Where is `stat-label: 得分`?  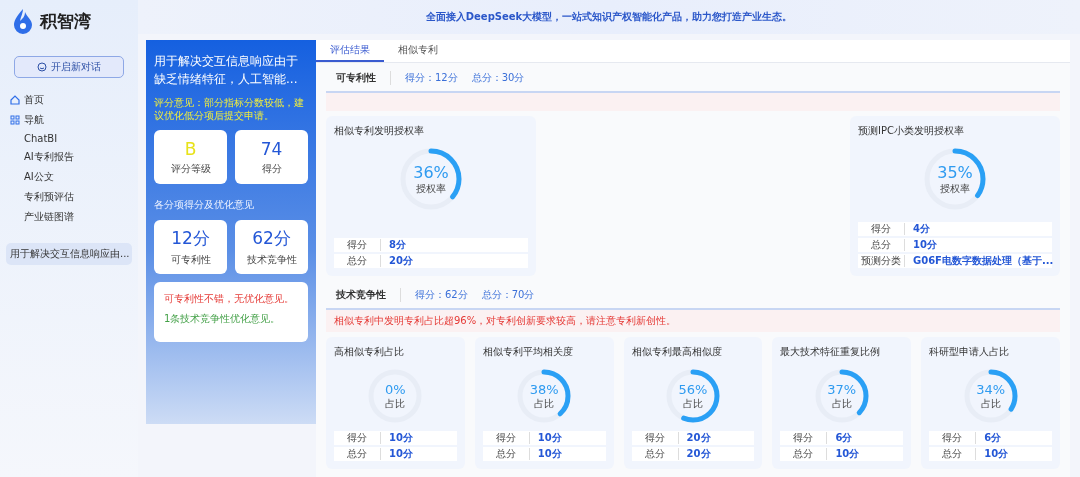
stat-label: 得分 is located at coordinates (271, 168).